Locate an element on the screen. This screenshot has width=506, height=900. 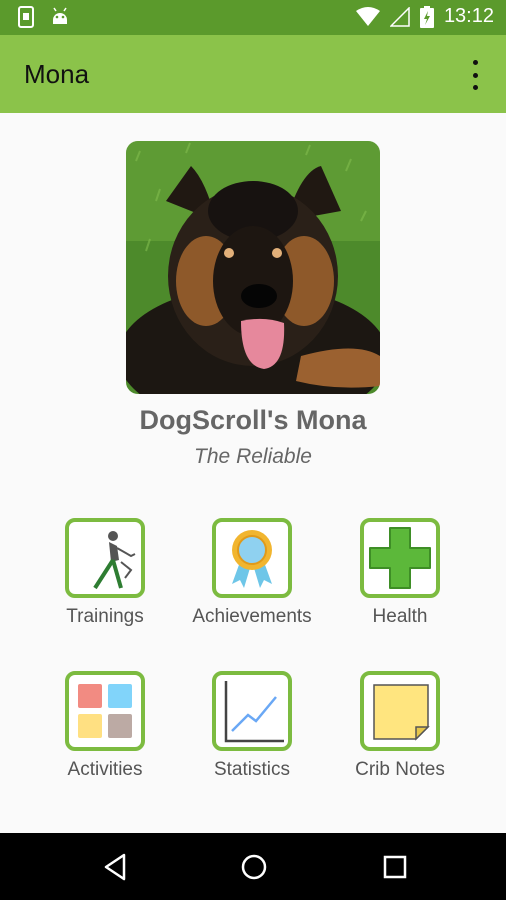
wifi-icon is located at coordinates (367, 16).